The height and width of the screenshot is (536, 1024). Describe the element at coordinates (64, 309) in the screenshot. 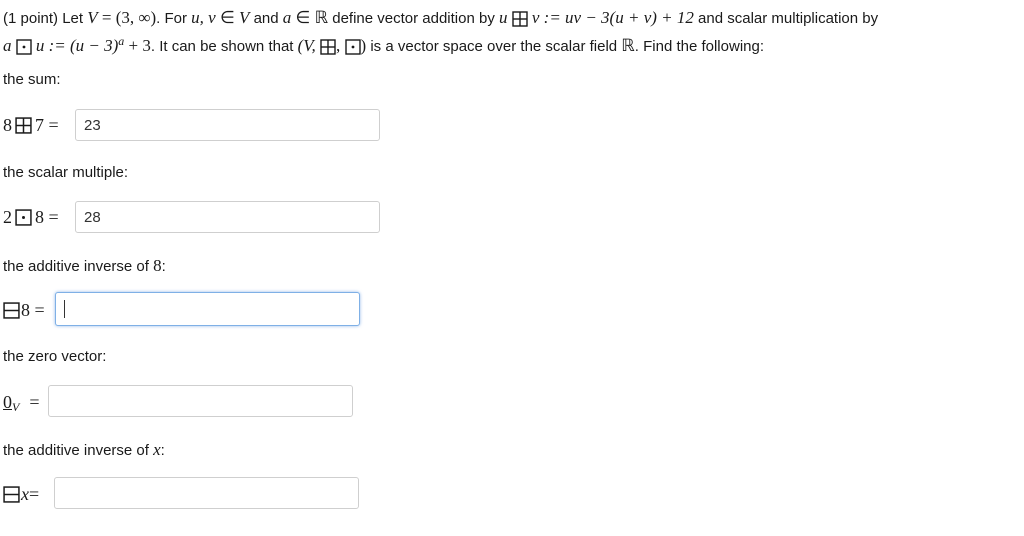

I see `text-caret` at that location.